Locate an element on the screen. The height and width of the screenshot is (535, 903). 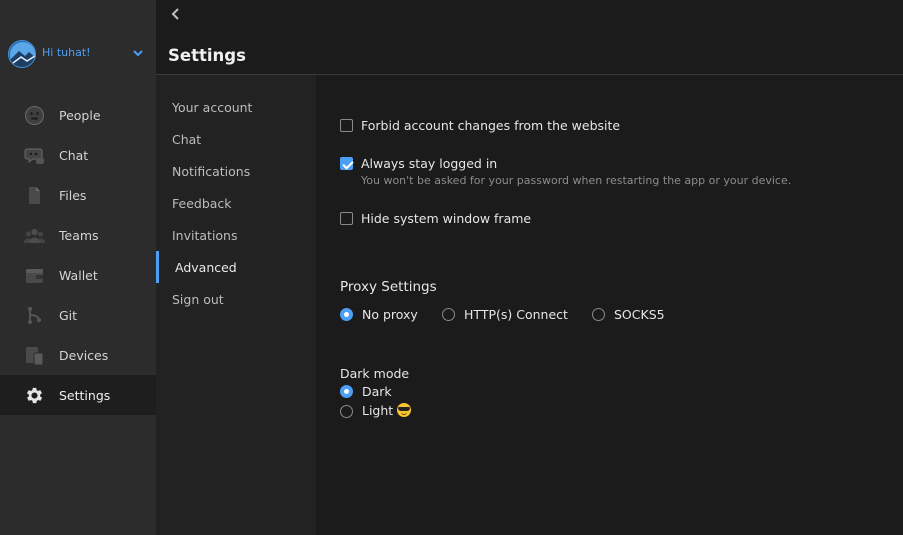
nav-item-settings: Settings is located at coordinates (78, 395).